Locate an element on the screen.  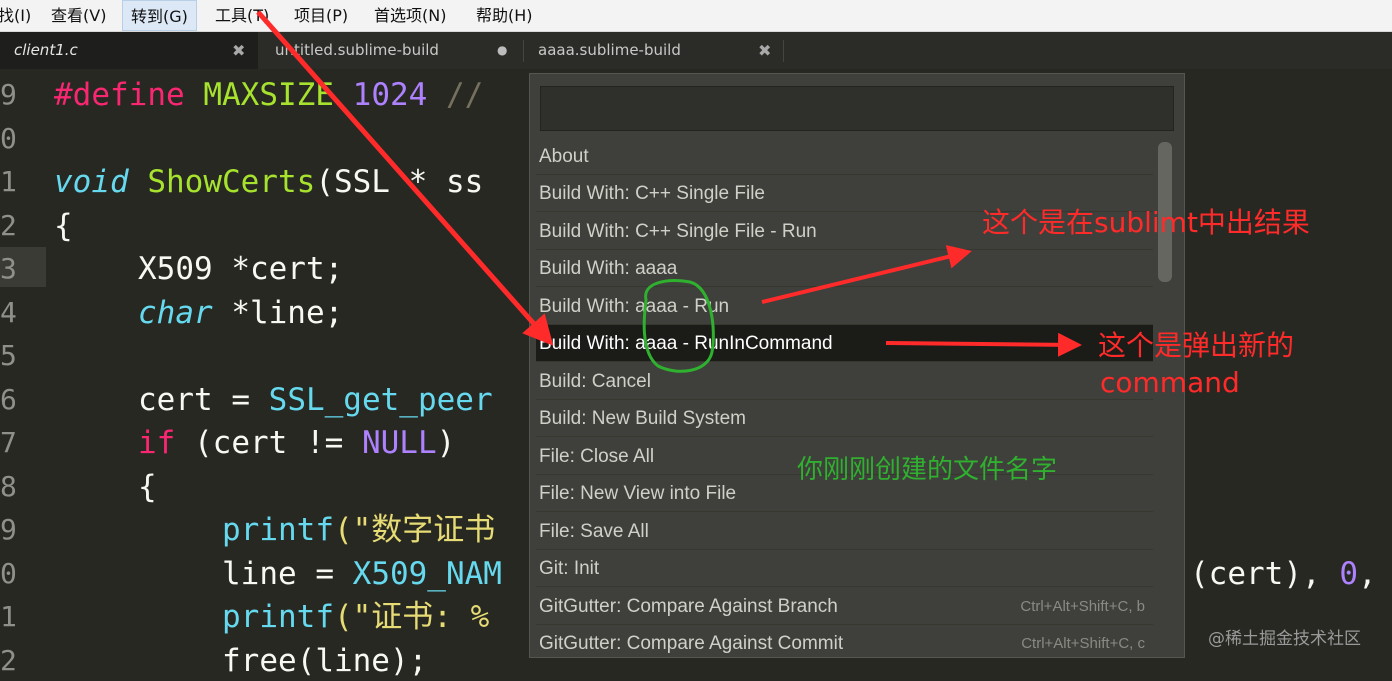
tab-label: aaaa.sublime-build is located at coordinates (609, 50).